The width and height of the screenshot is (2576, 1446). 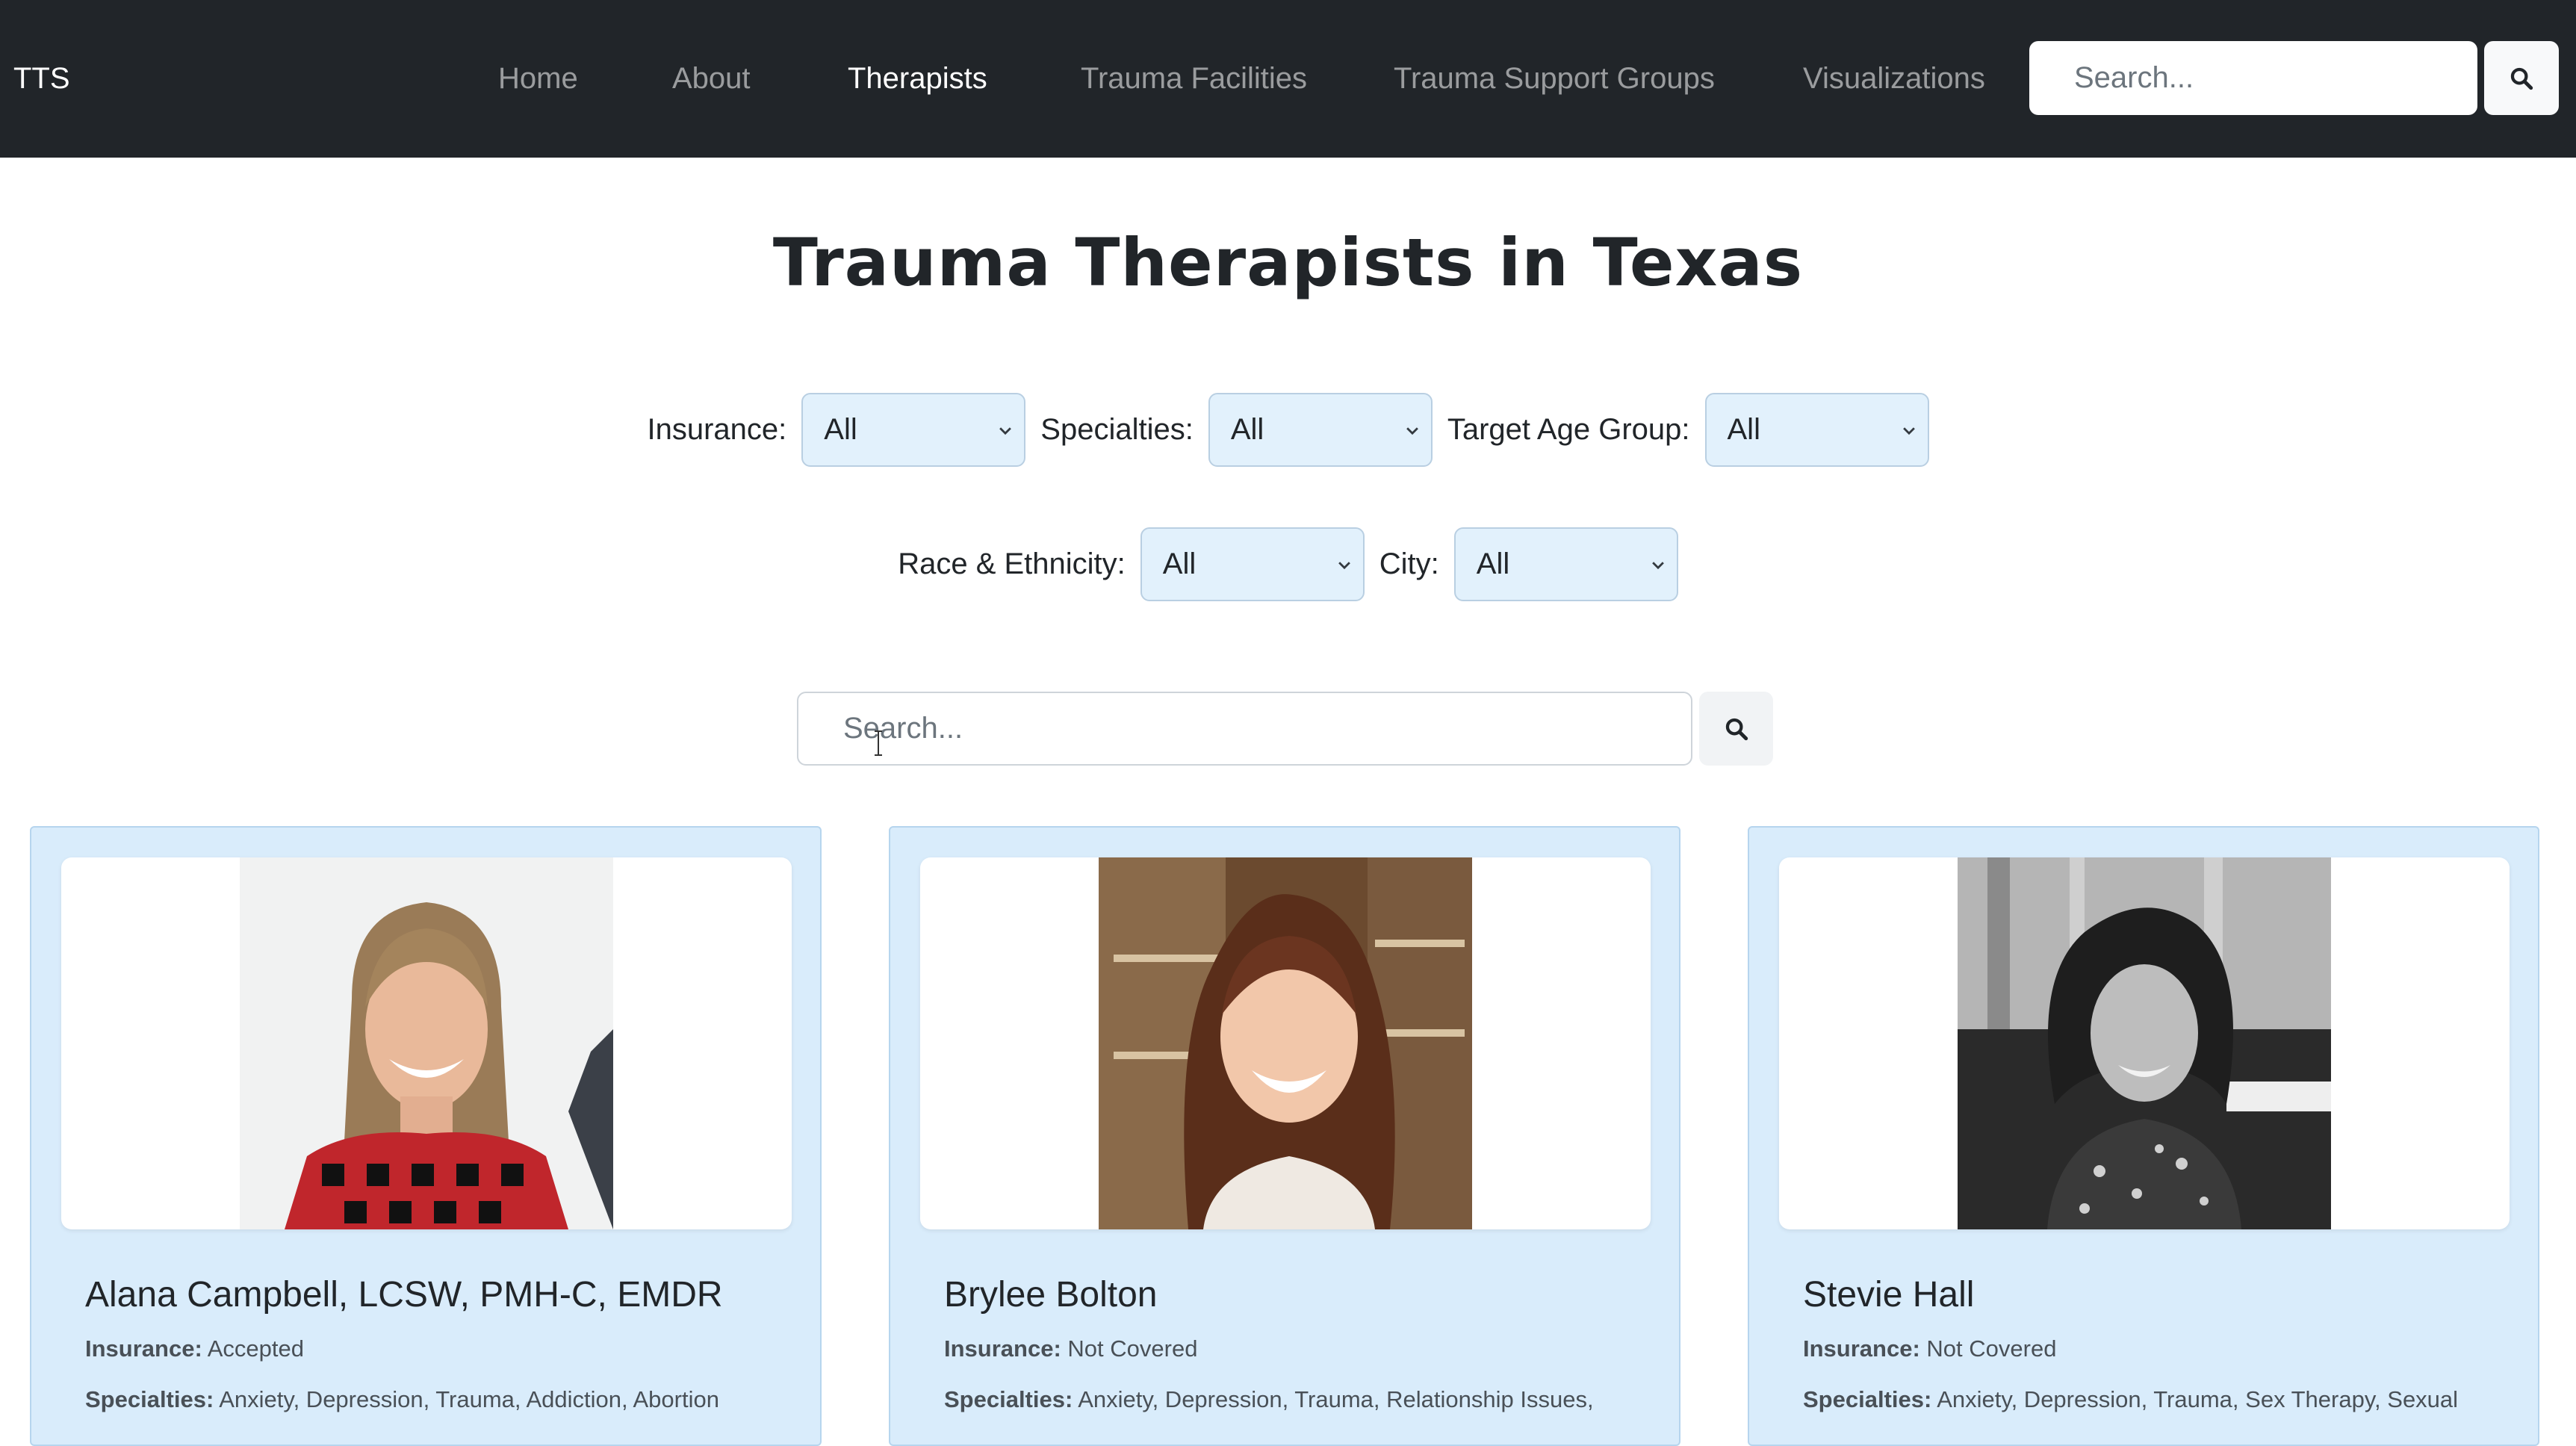 I want to click on insurance-filter-label: Insurance:, so click(x=717, y=429).